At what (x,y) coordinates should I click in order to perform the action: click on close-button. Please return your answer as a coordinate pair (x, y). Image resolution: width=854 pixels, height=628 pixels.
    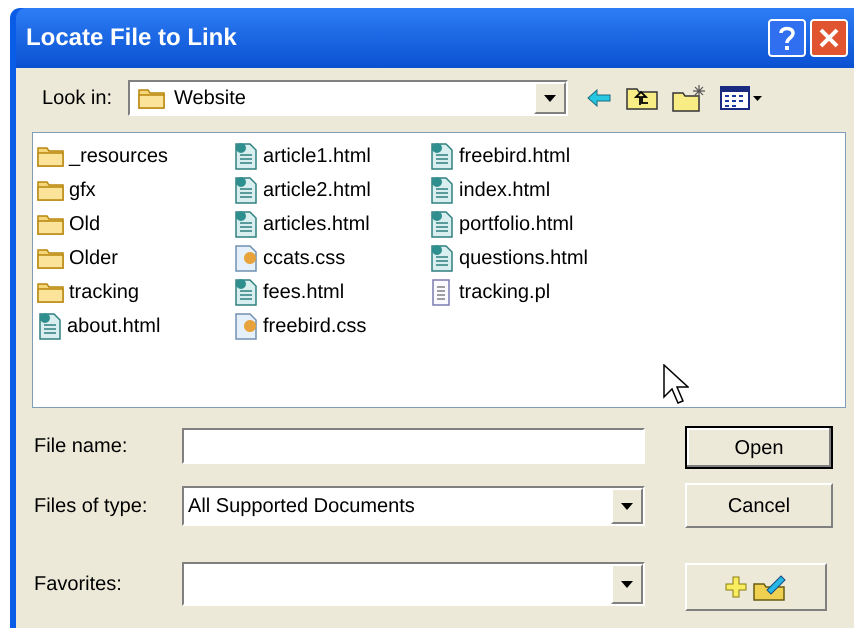
    Looking at the image, I should click on (829, 38).